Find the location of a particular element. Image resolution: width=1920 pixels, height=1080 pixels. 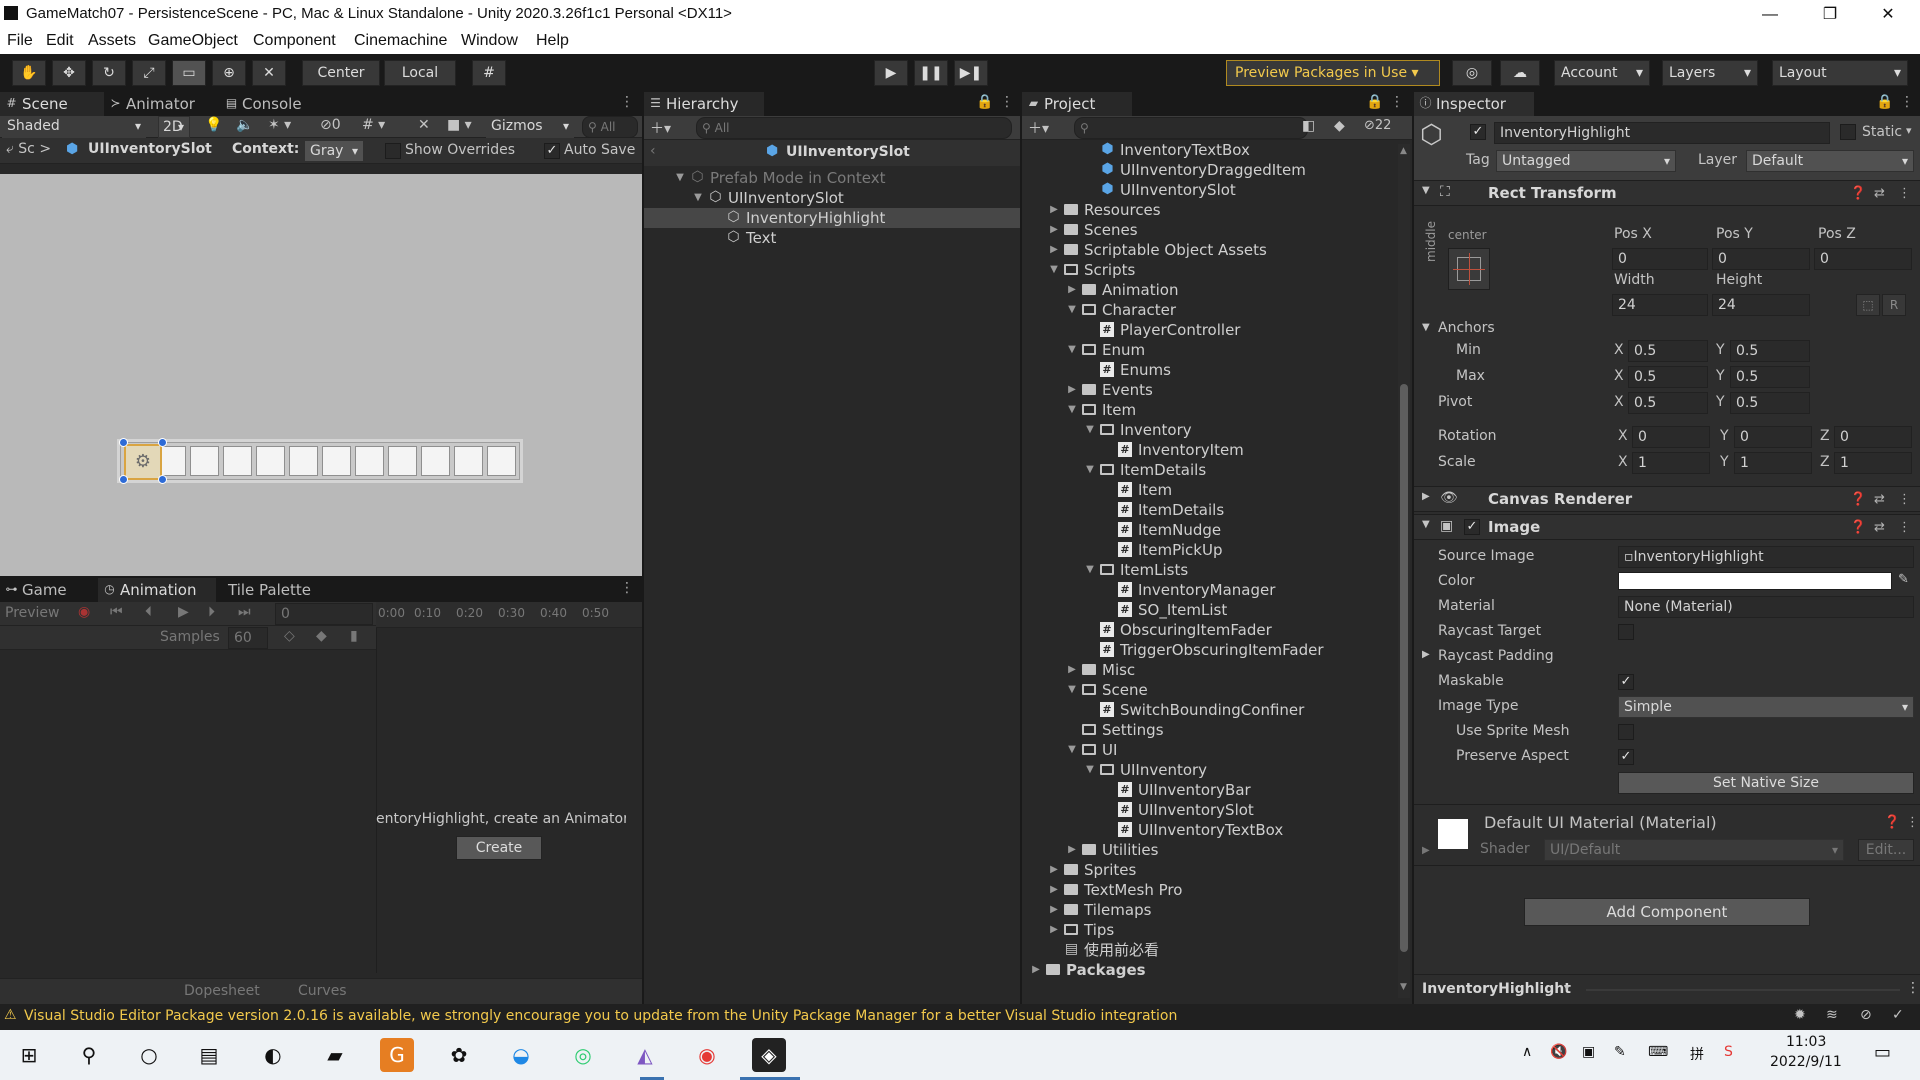

project-search-input: ⚲ is located at coordinates (1191, 128).